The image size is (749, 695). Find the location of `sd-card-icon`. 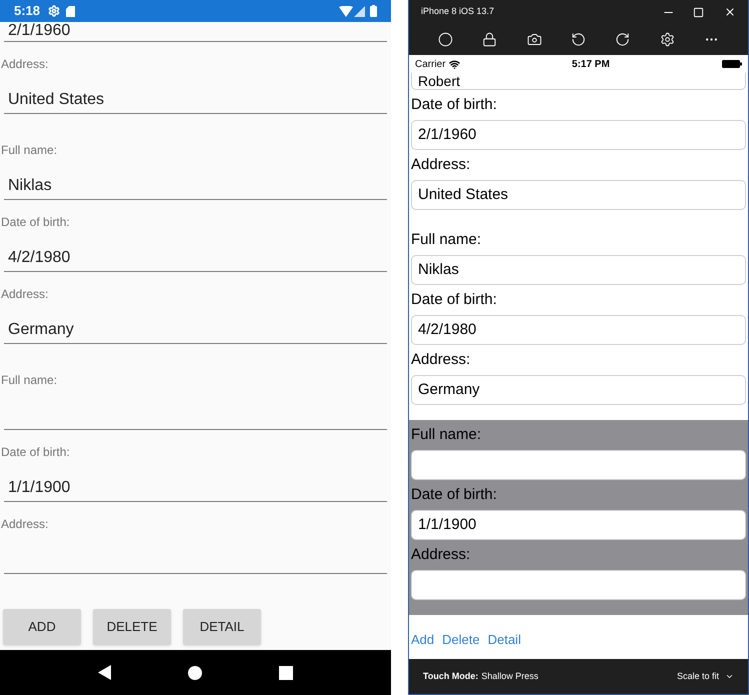

sd-card-icon is located at coordinates (71, 11).